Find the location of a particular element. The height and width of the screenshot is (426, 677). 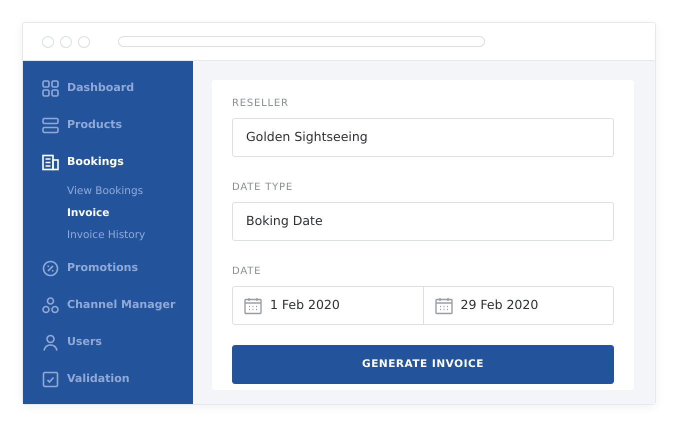

field-label: DATE TYPE is located at coordinates (263, 188).